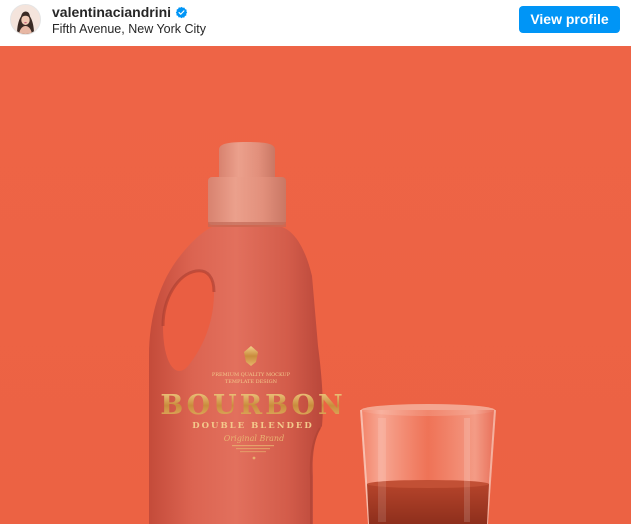 The height and width of the screenshot is (524, 631). What do you see at coordinates (129, 29) in the screenshot?
I see `location-link: Fifth Avenue, New York City` at bounding box center [129, 29].